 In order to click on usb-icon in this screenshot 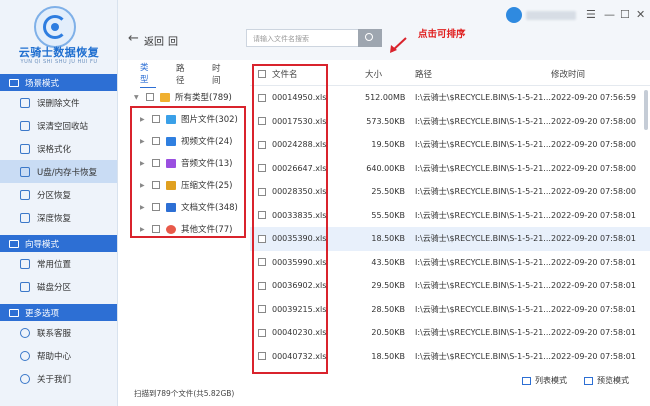, I will do `click(25, 171)`.